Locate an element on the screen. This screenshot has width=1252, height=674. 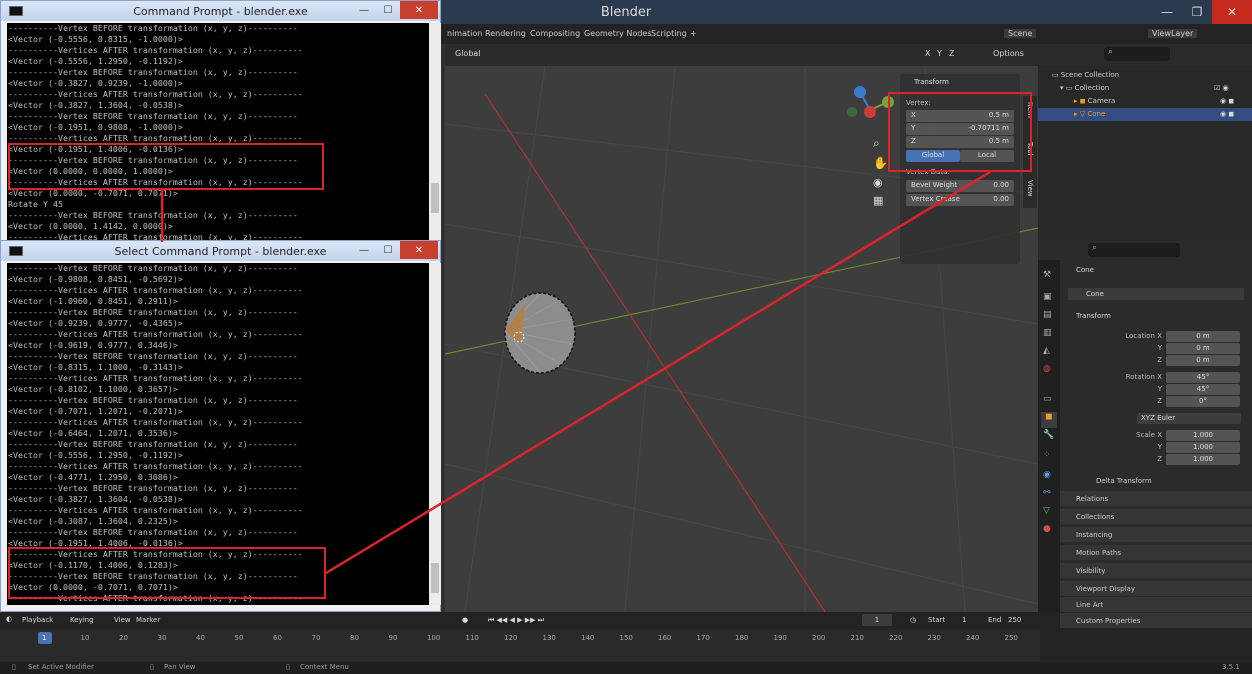
cmd2-scrollbar is located at coordinates (435, 434).